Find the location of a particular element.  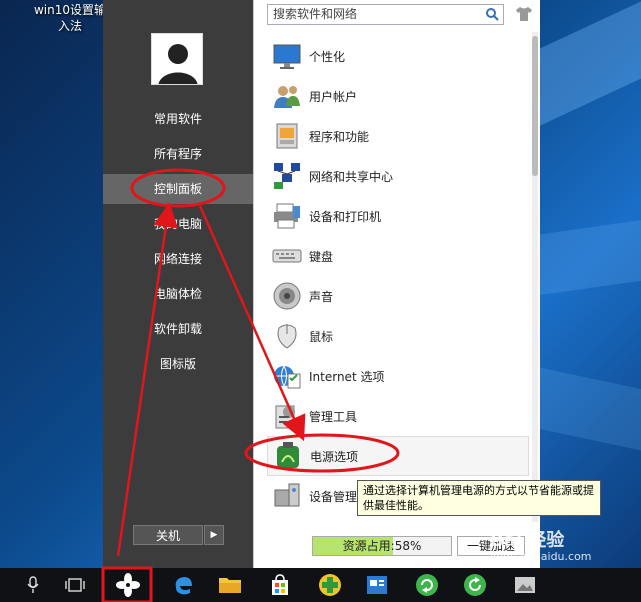

shutdown-button: 关机 is located at coordinates (168, 535).